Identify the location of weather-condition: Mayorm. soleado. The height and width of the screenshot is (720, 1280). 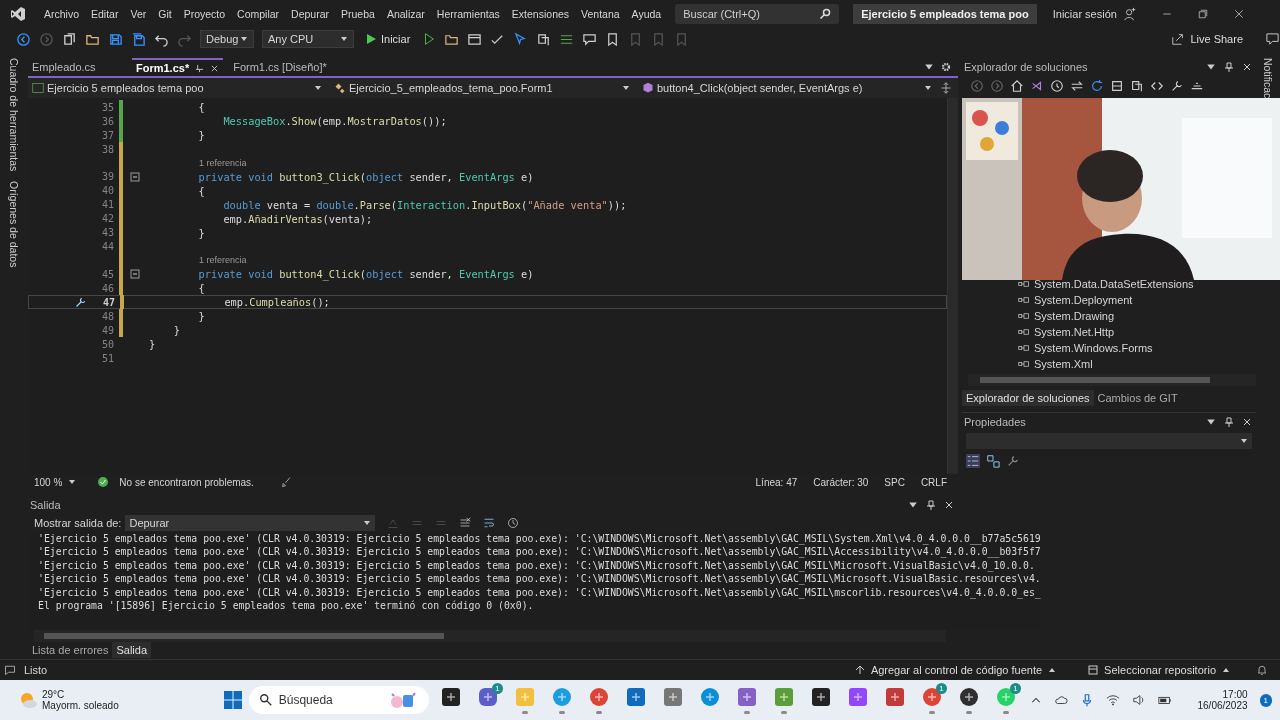
(80, 705).